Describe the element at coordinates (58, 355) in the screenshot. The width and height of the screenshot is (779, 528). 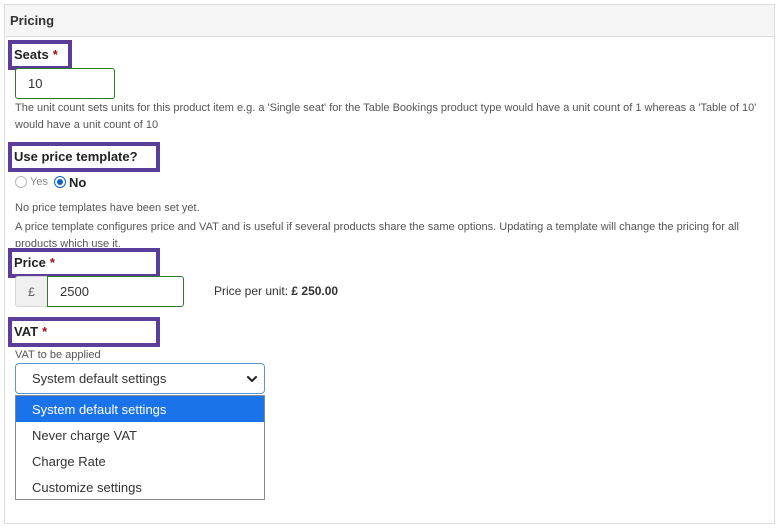
I see `vat-help-text: VAT to be applied` at that location.